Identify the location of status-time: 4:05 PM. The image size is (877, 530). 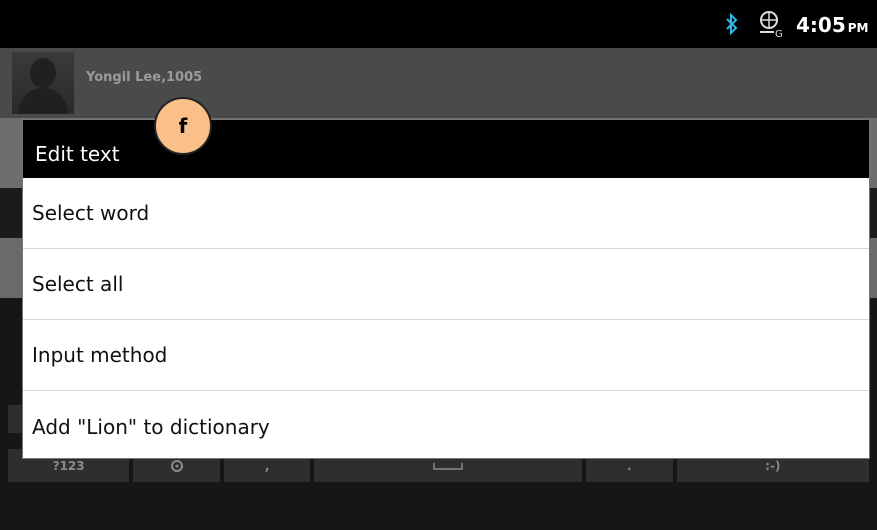
(832, 25).